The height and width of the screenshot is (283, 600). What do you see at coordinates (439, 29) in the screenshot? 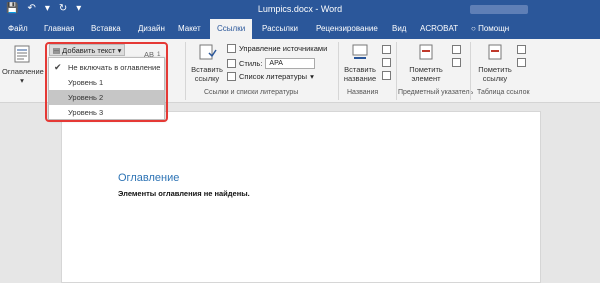
I see `tab-acrobat: ACROBAT` at bounding box center [439, 29].